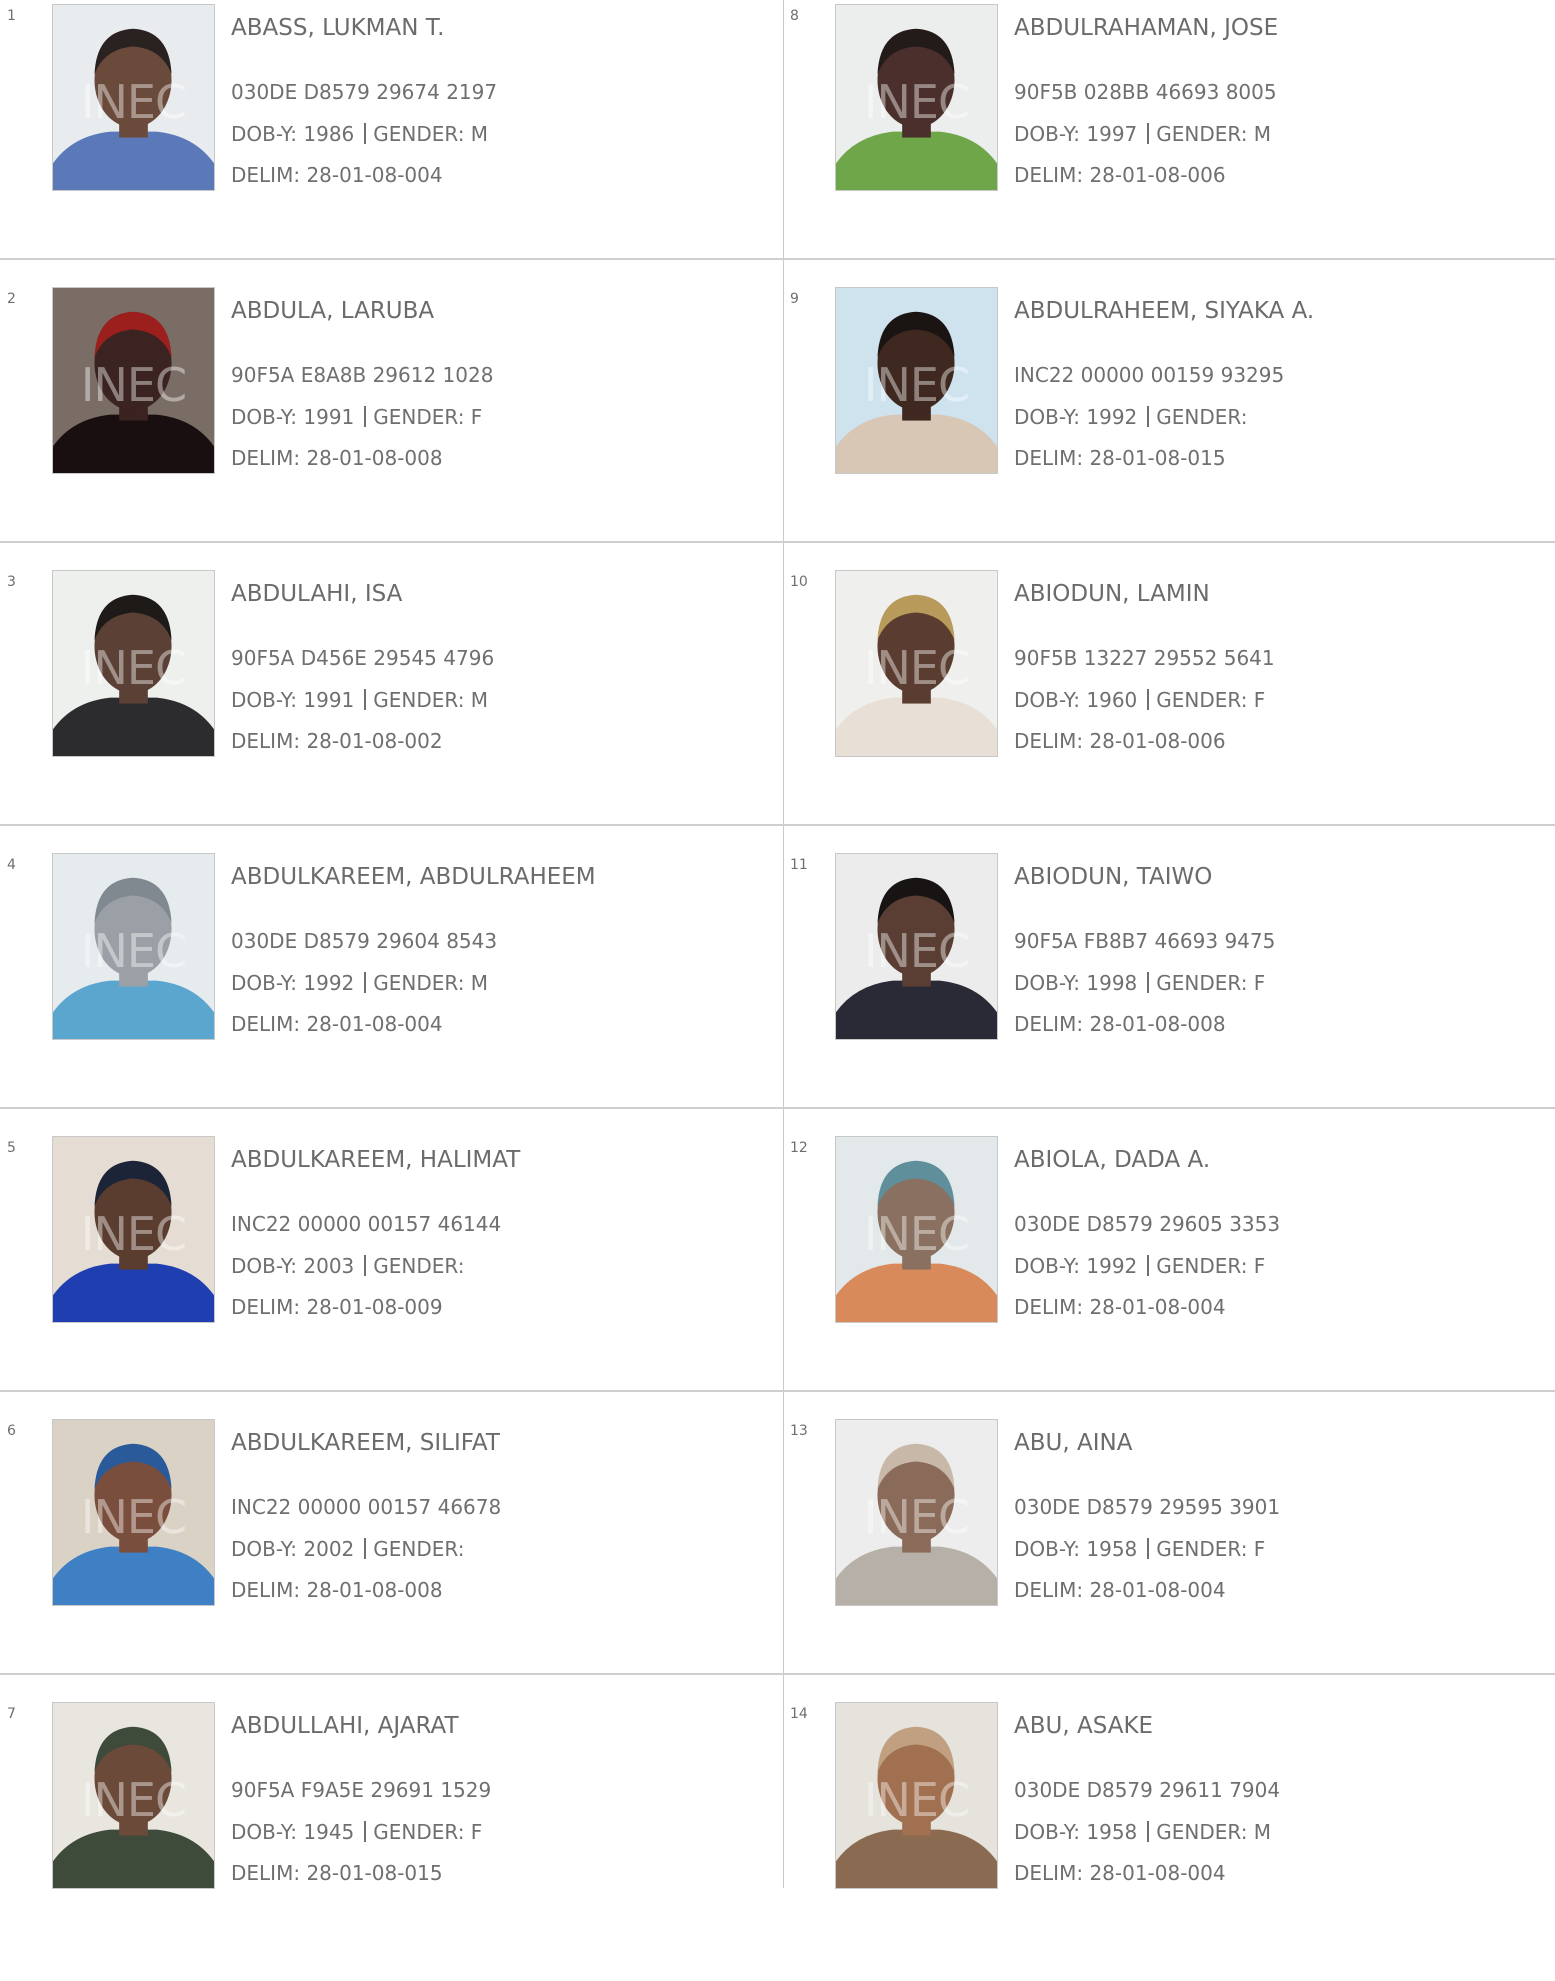  What do you see at coordinates (1149, 375) in the screenshot?
I see `voter-id-number: INC22 00000 00159 93295` at bounding box center [1149, 375].